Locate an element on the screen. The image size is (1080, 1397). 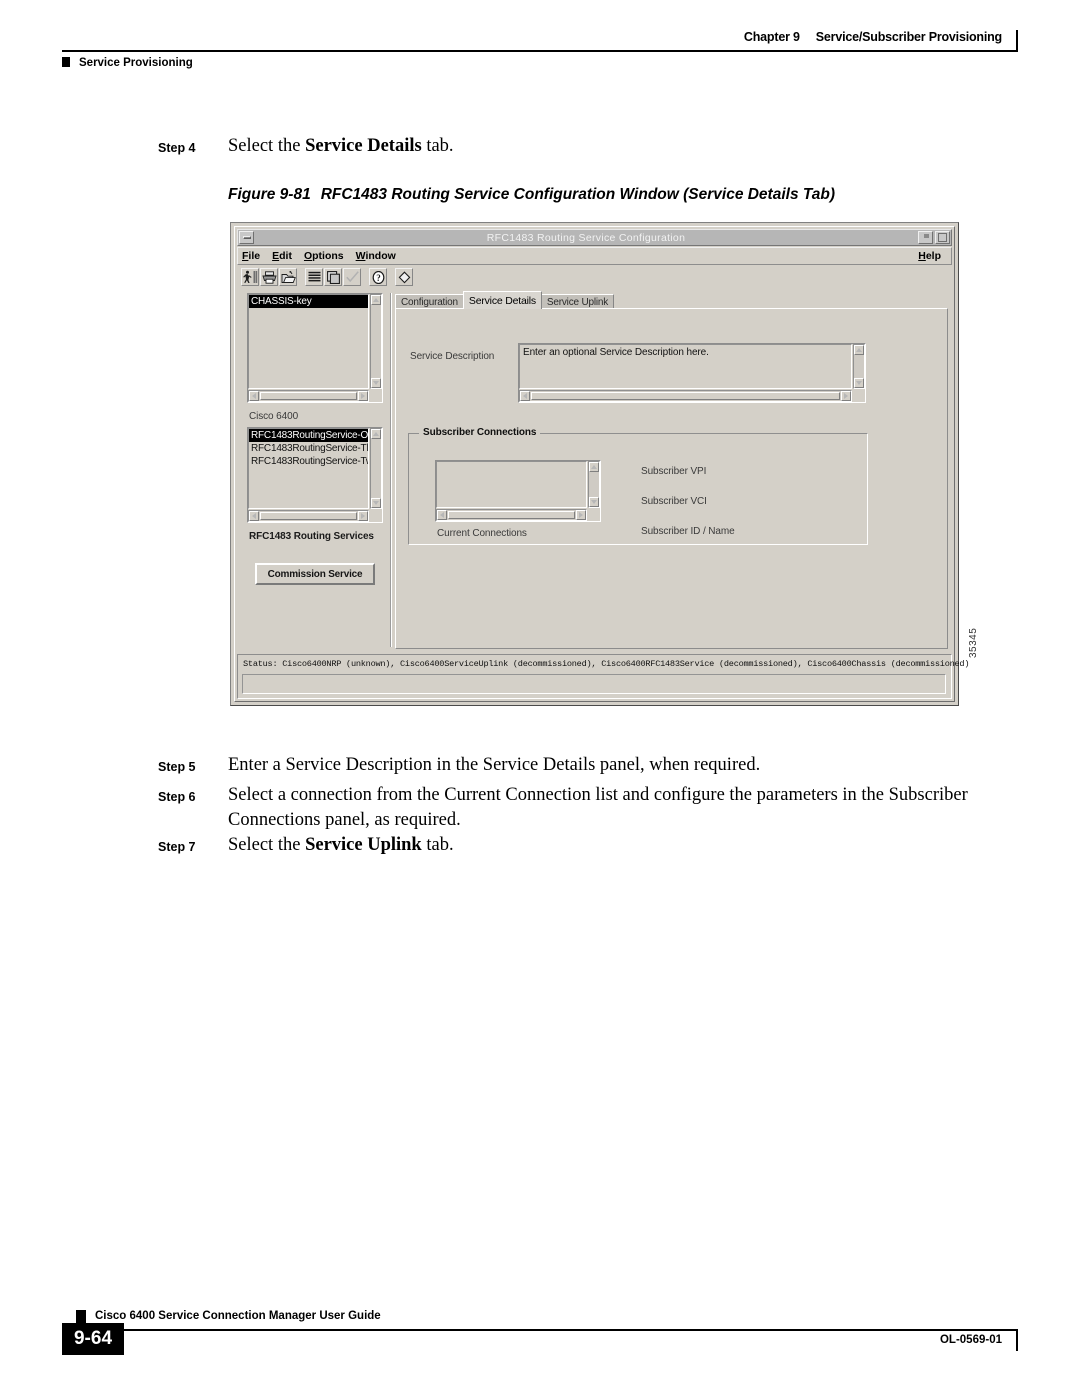
menu-window: Window is located at coordinates (376, 256).